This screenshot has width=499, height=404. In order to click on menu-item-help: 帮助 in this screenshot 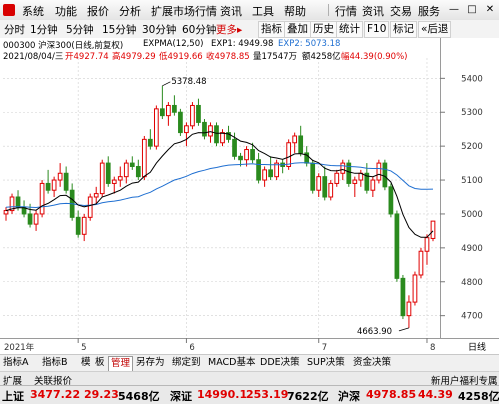, I will do `click(295, 11)`.